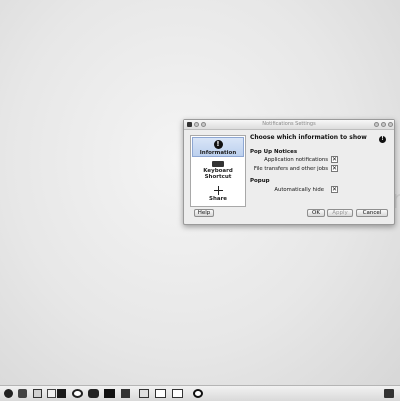 The width and height of the screenshot is (400, 401). What do you see at coordinates (376, 124) in the screenshot?
I see `window-minimize-button` at bounding box center [376, 124].